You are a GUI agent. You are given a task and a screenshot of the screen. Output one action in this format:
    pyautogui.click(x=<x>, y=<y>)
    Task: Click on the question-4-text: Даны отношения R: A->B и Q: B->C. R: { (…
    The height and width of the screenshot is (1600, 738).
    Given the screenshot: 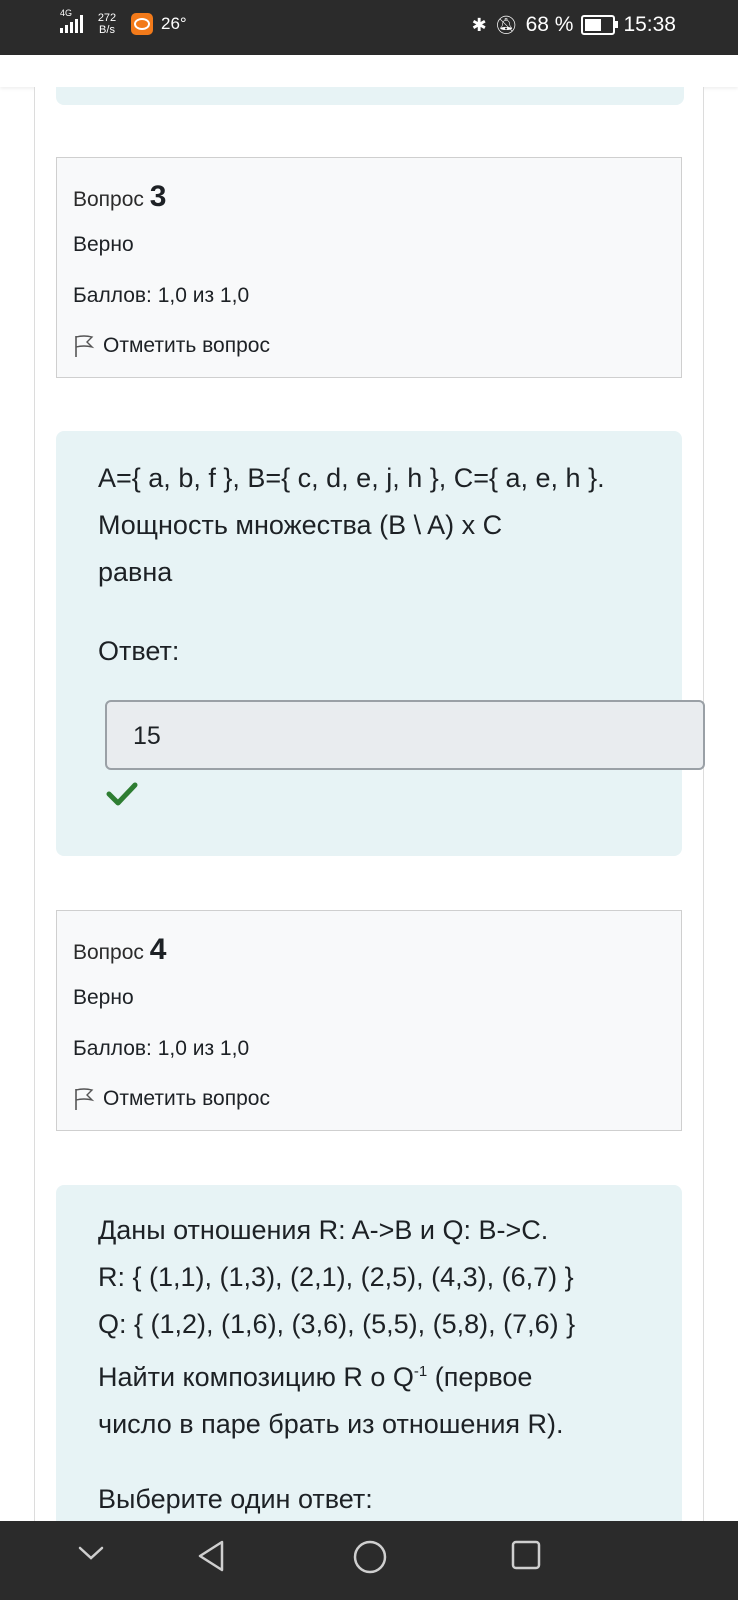 What is the action you would take?
    pyautogui.click(x=378, y=1364)
    